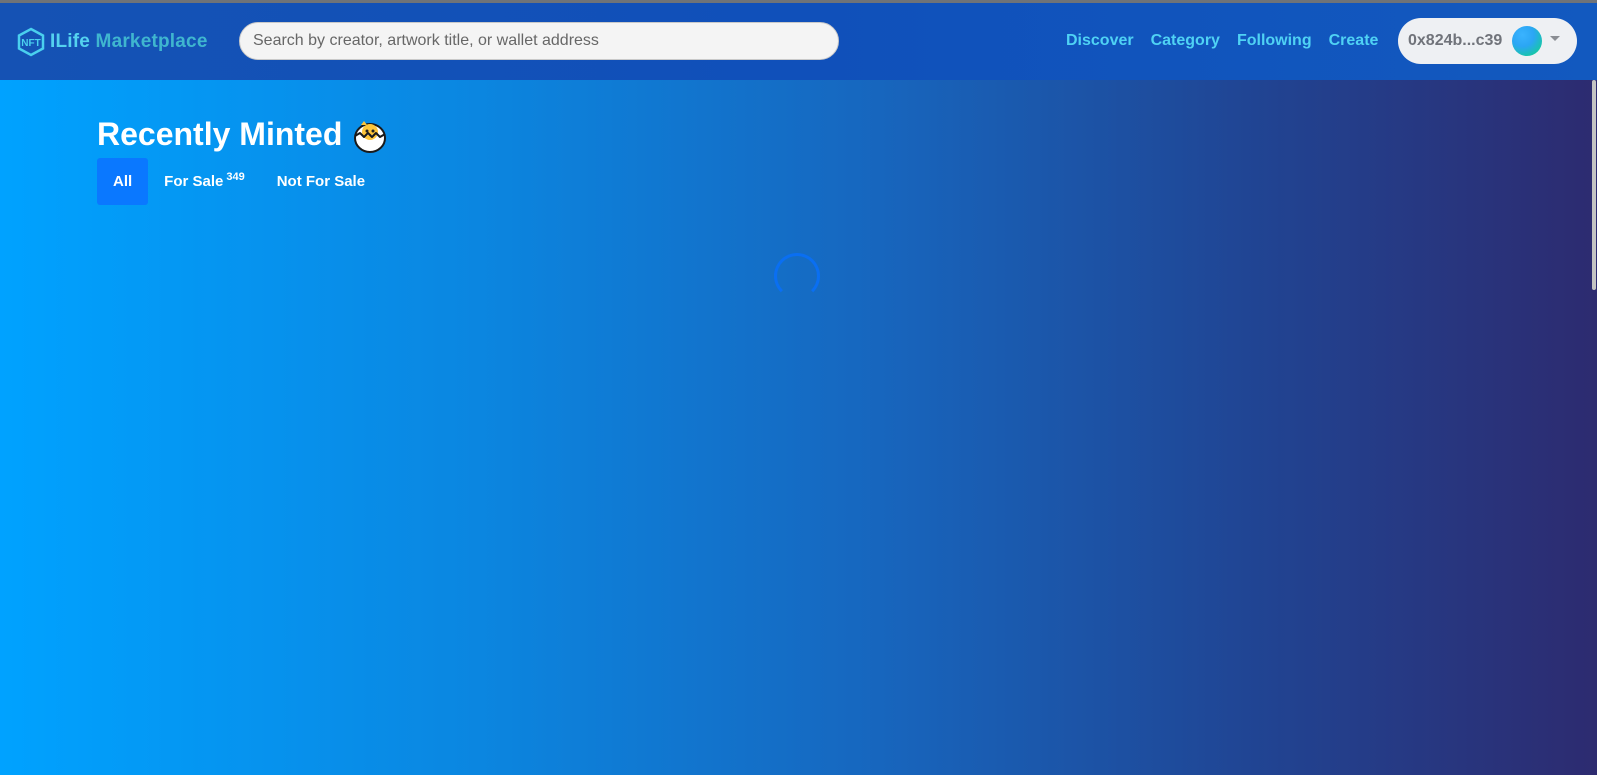  I want to click on brand-name-second: Marketplace, so click(151, 41).